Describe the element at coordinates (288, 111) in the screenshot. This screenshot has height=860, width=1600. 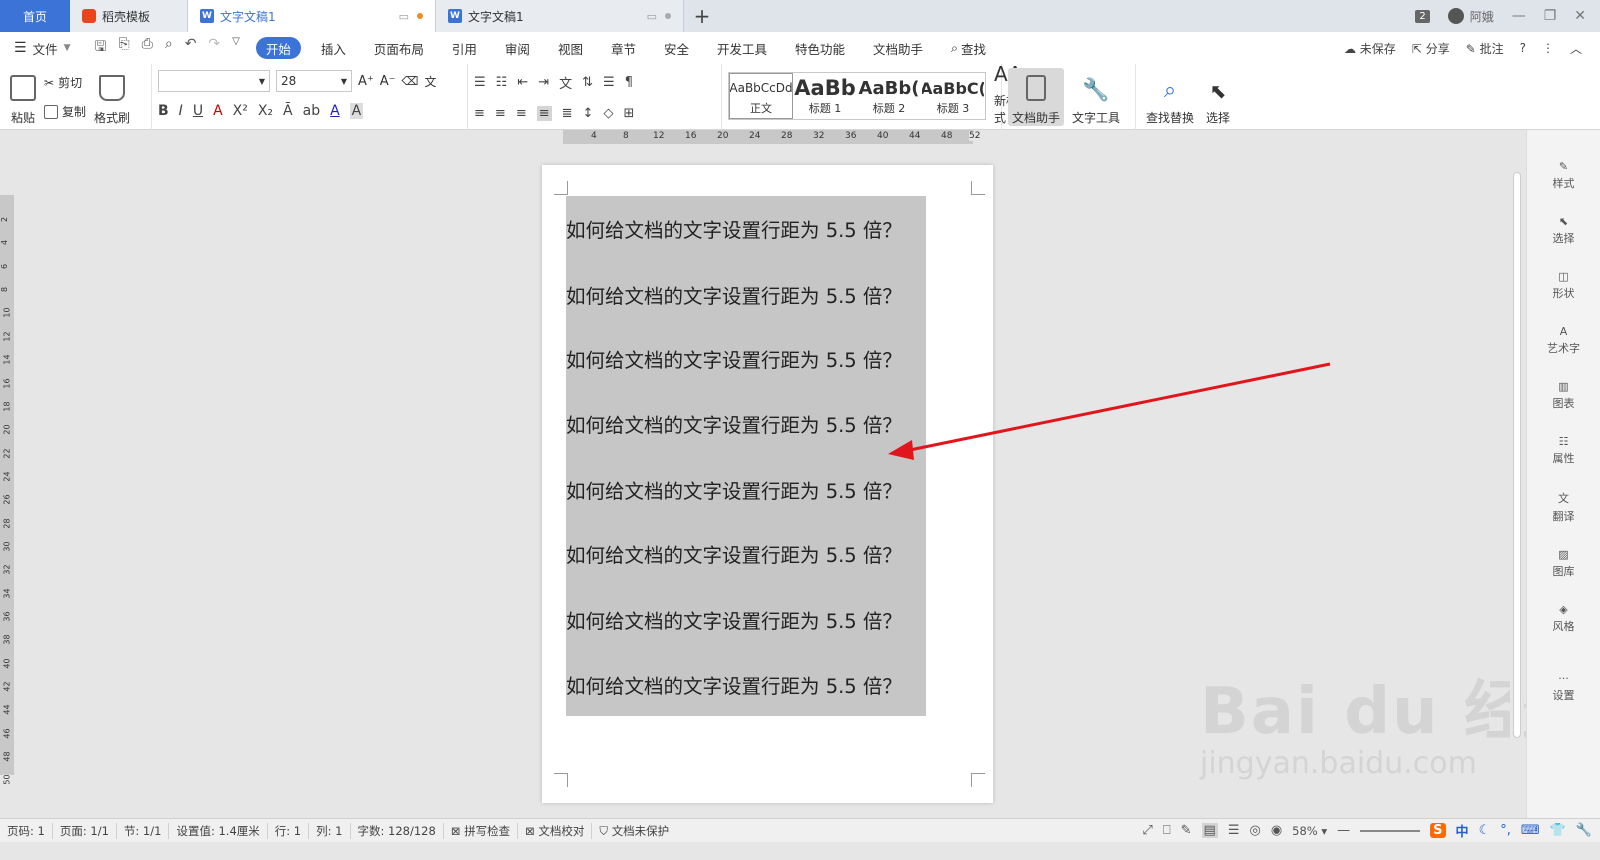
I see `text-effect-icon: Ā` at that location.